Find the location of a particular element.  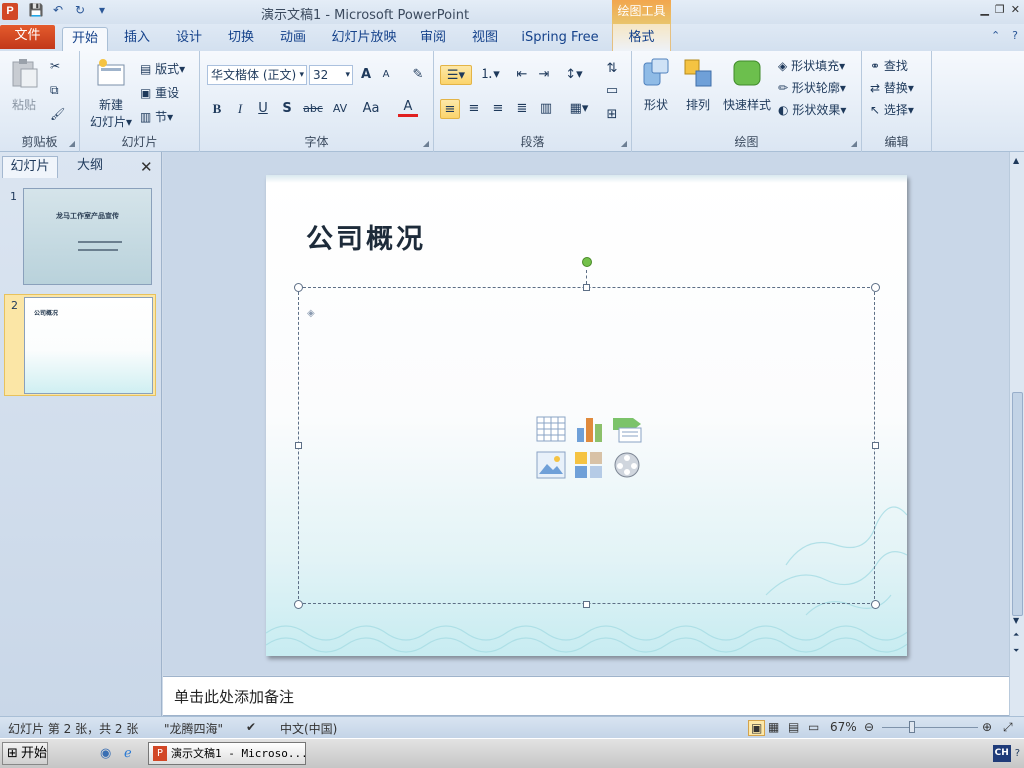

shrink-font-button: A is located at coordinates (386, 75).